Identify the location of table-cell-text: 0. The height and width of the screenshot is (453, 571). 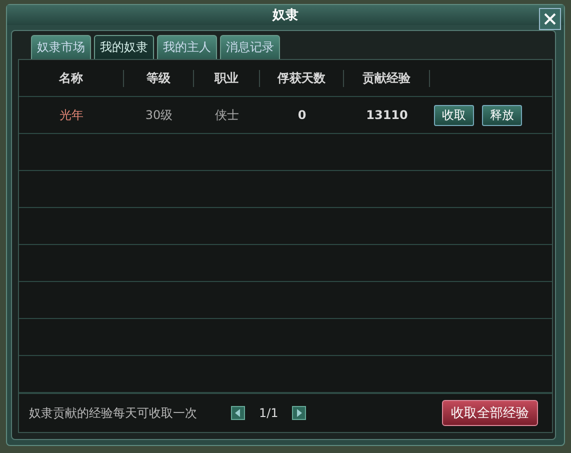
(302, 115).